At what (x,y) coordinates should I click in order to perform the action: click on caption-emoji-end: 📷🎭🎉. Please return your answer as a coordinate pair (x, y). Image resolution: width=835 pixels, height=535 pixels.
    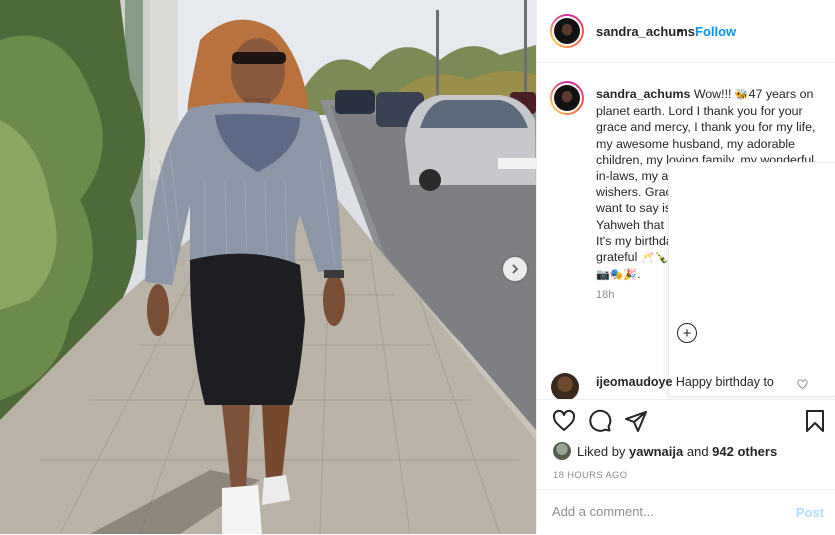
    Looking at the image, I should click on (617, 275).